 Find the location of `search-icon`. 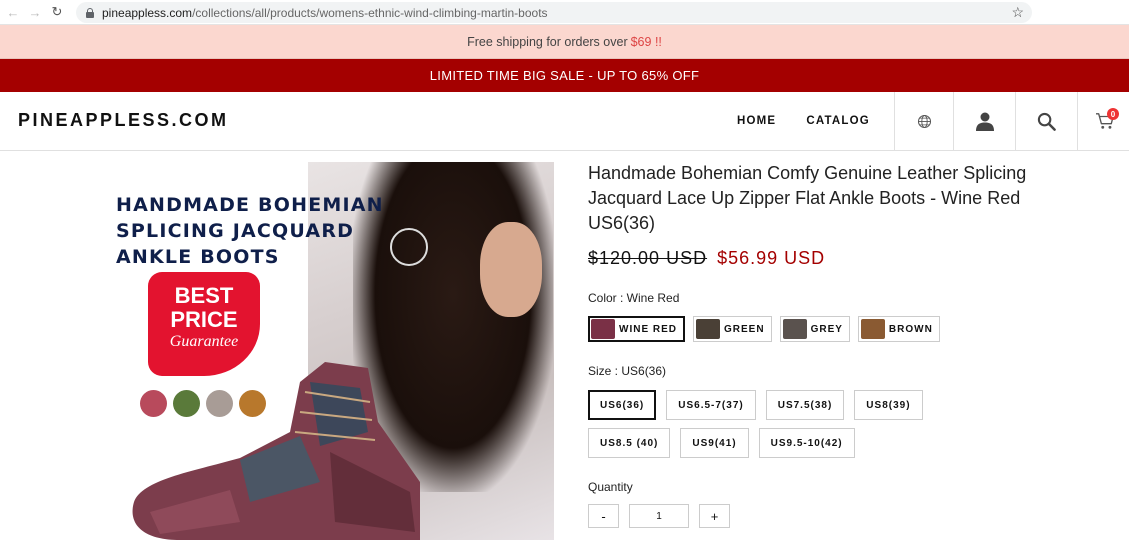

search-icon is located at coordinates (1046, 121).